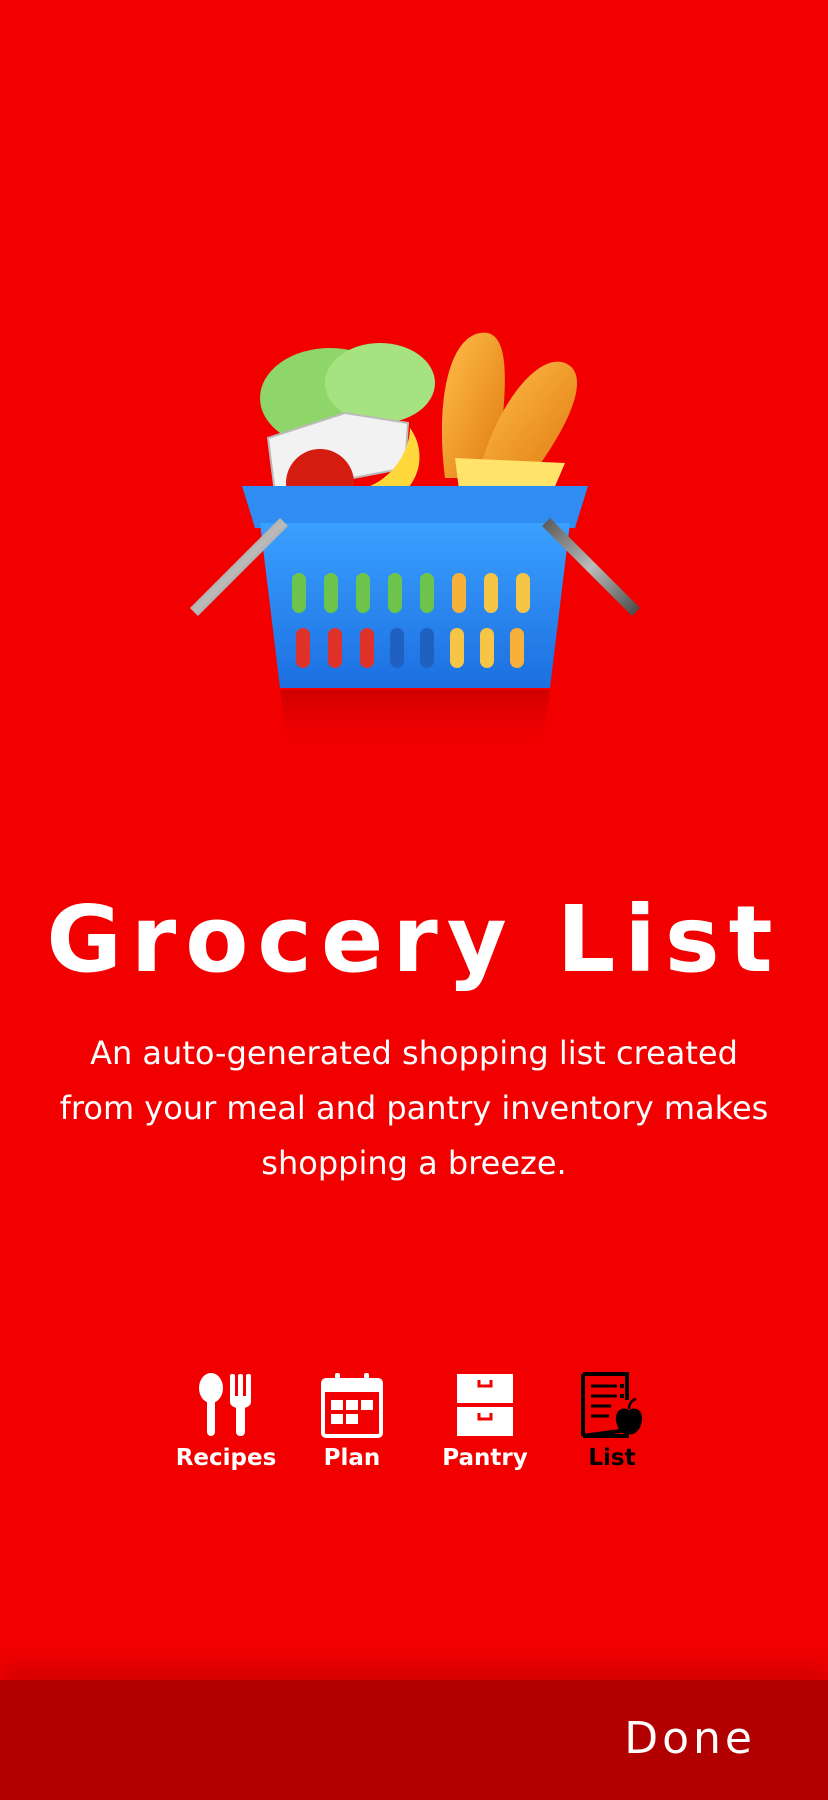  What do you see at coordinates (414, 939) in the screenshot?
I see `page-title: Grocery List` at bounding box center [414, 939].